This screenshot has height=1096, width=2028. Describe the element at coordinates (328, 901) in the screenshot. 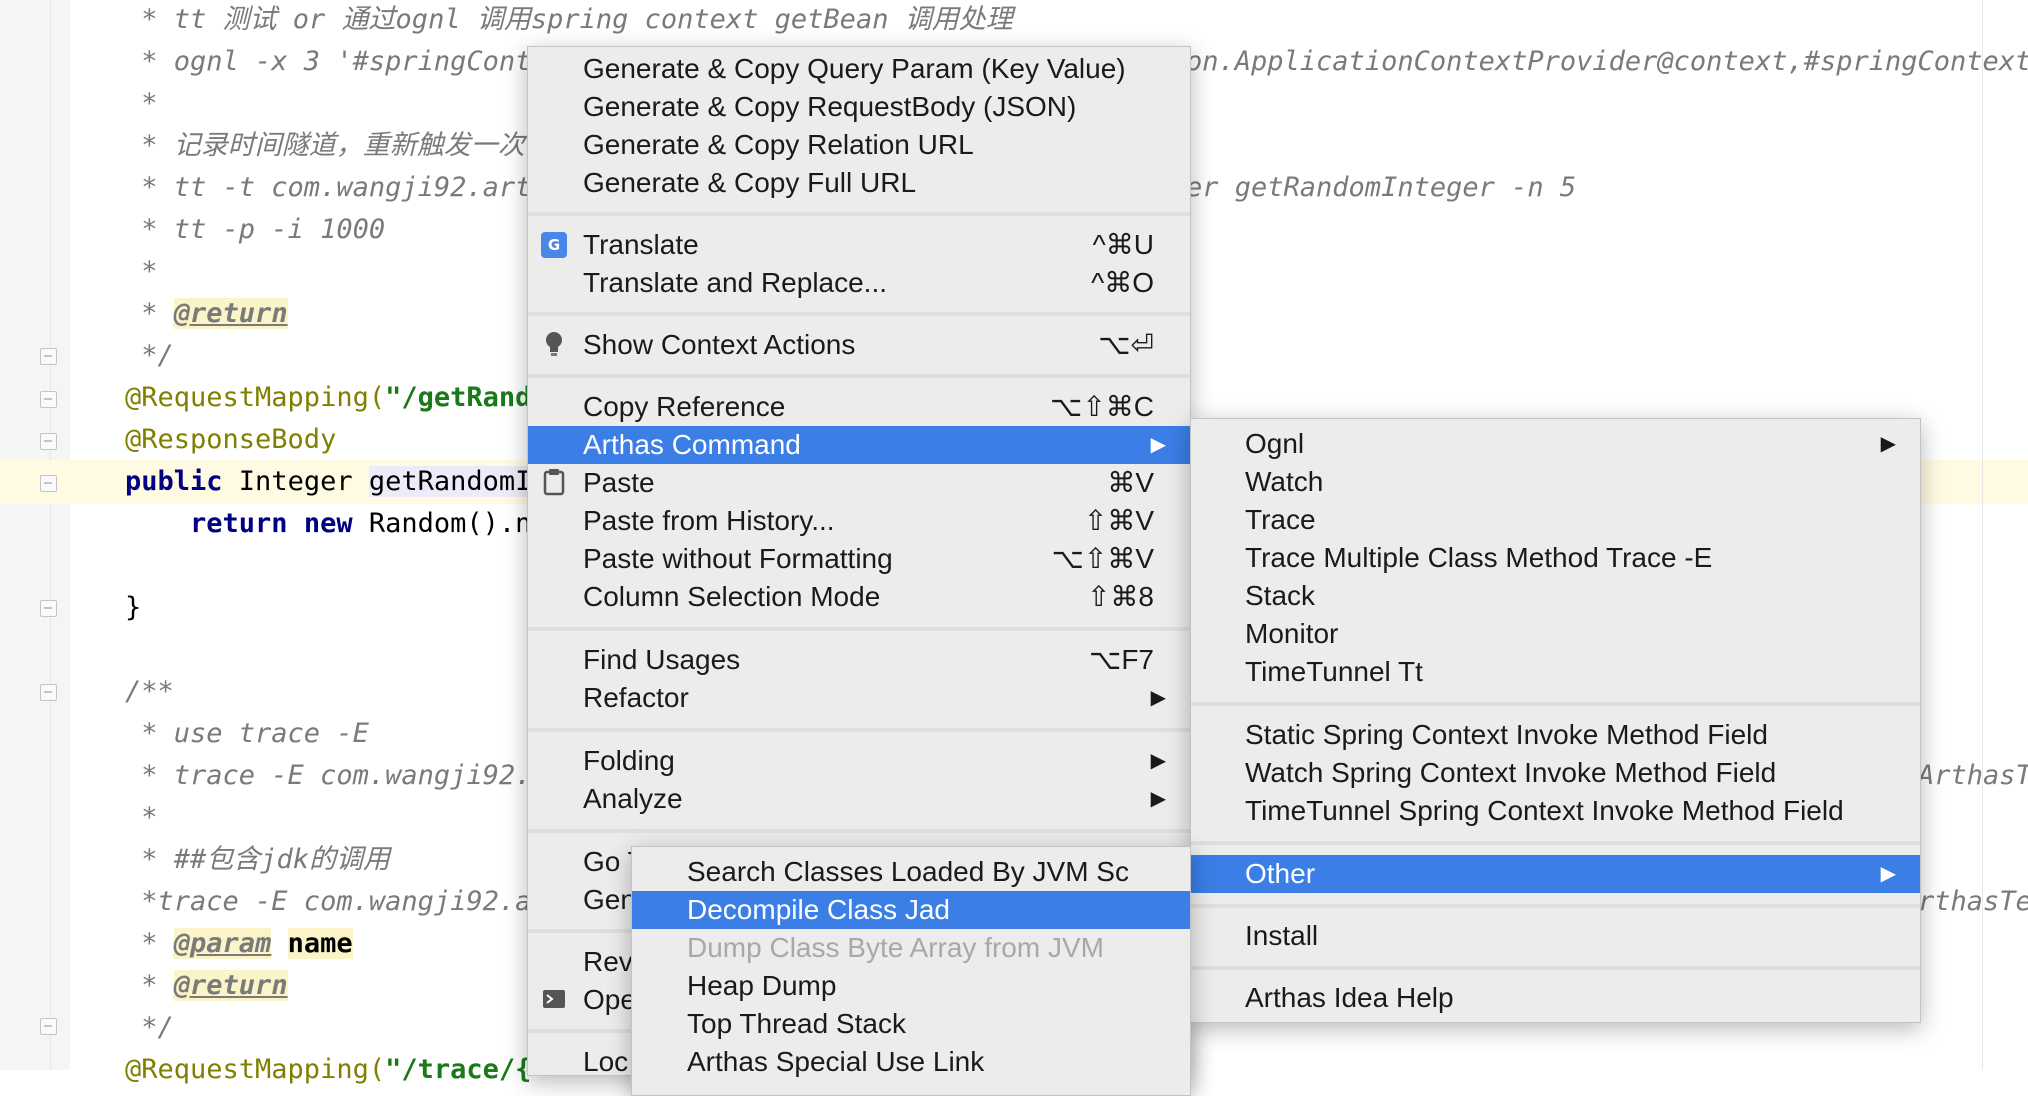

I see `code-line: *trace -E com.wangji92.a` at that location.